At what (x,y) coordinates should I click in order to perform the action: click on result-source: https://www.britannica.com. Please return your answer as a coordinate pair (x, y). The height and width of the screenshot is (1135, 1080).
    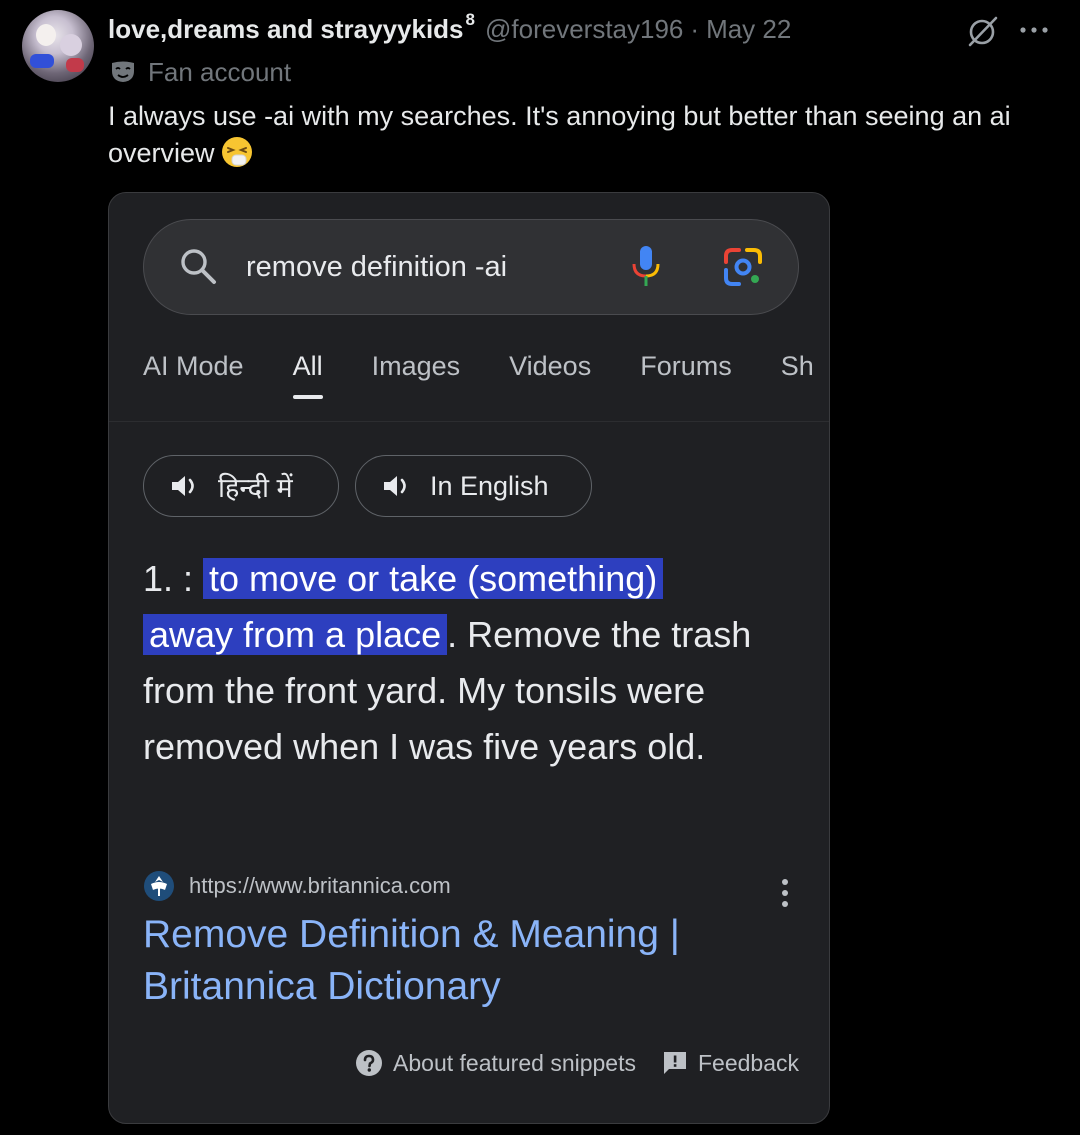
    Looking at the image, I should click on (297, 886).